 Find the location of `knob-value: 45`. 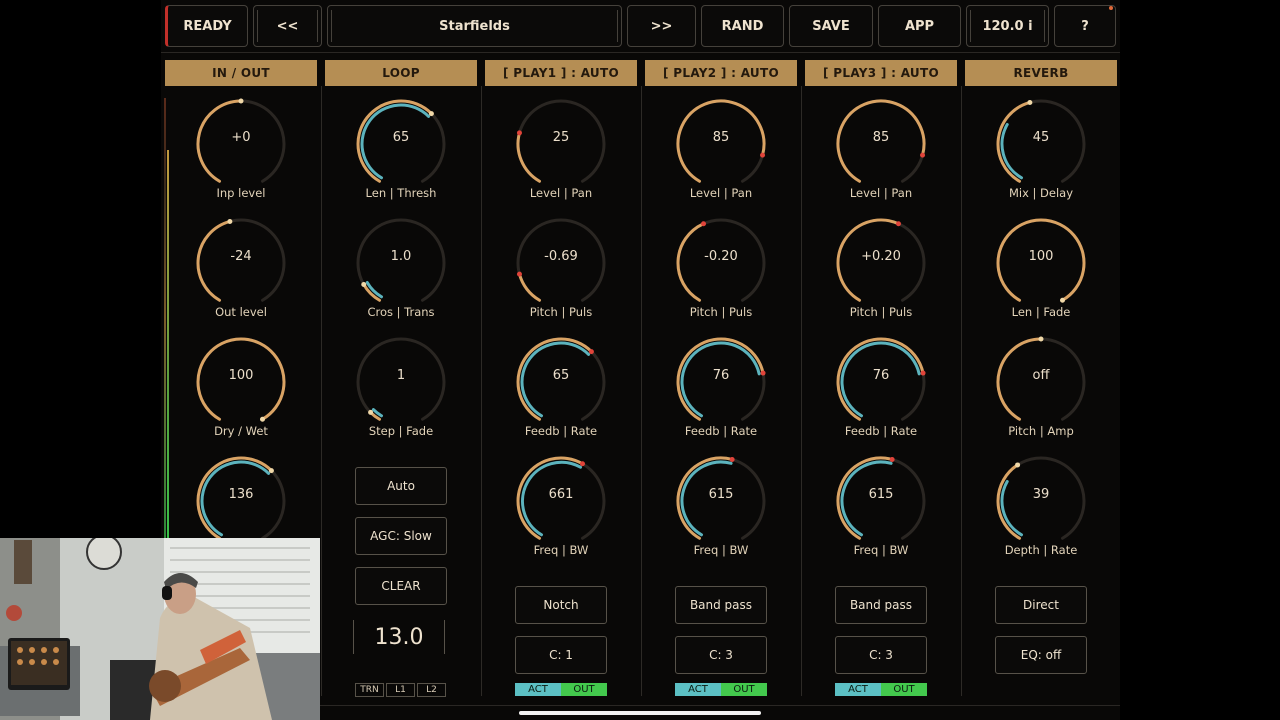

knob-value: 45 is located at coordinates (1041, 137).